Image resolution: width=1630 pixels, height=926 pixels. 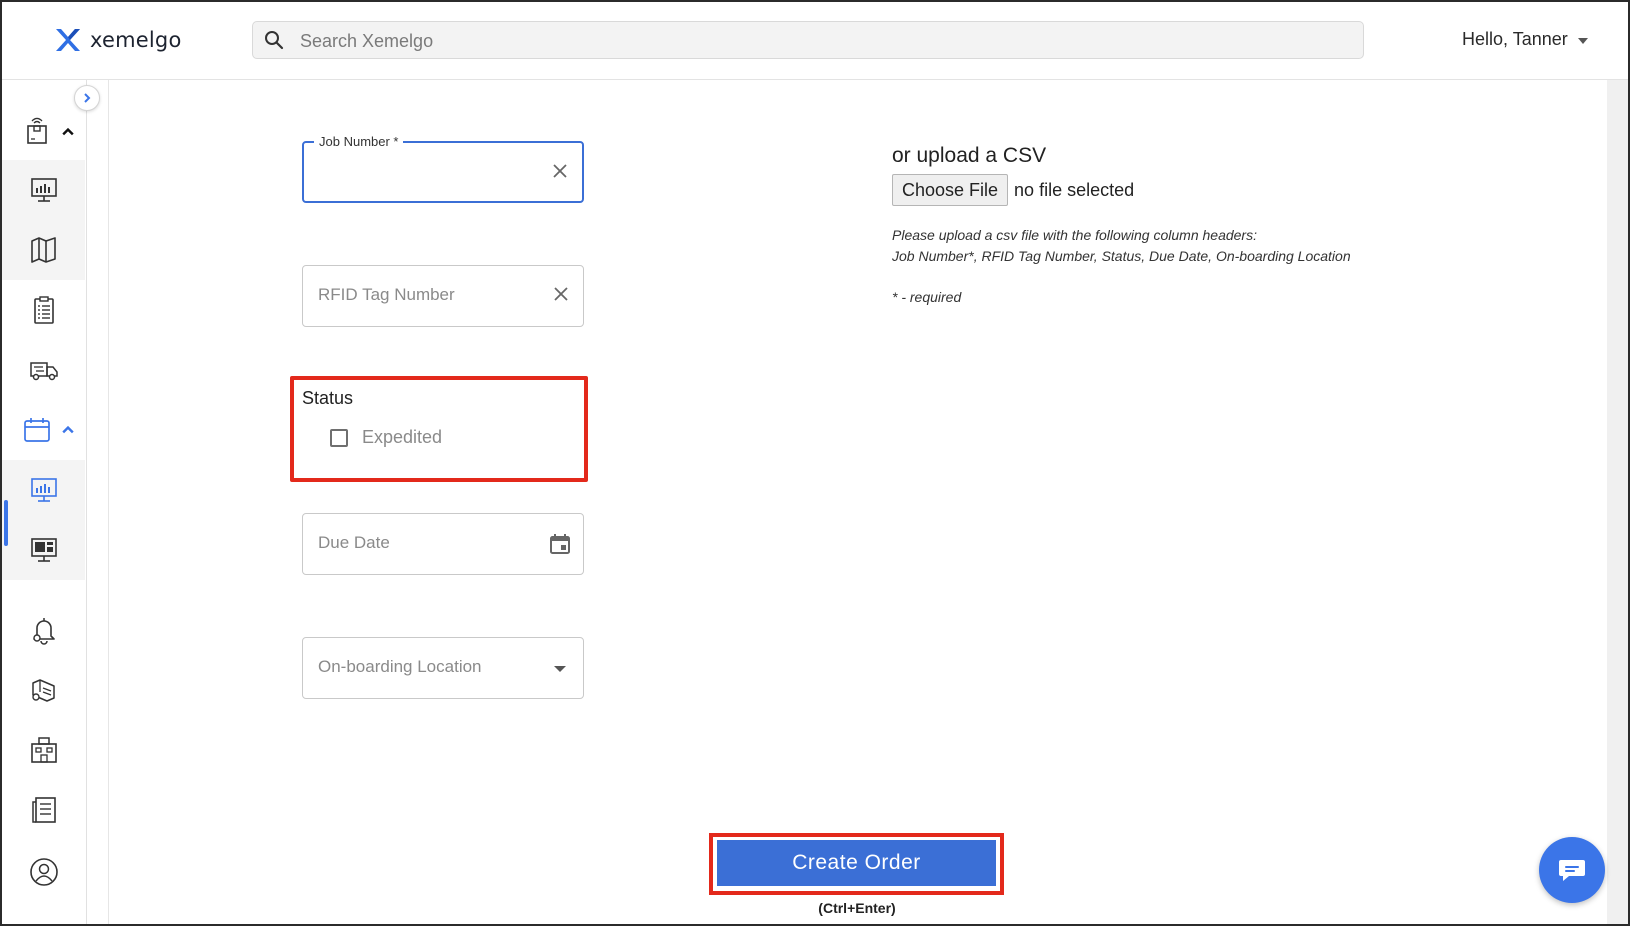 I want to click on tags-settings-icon, so click(x=43, y=690).